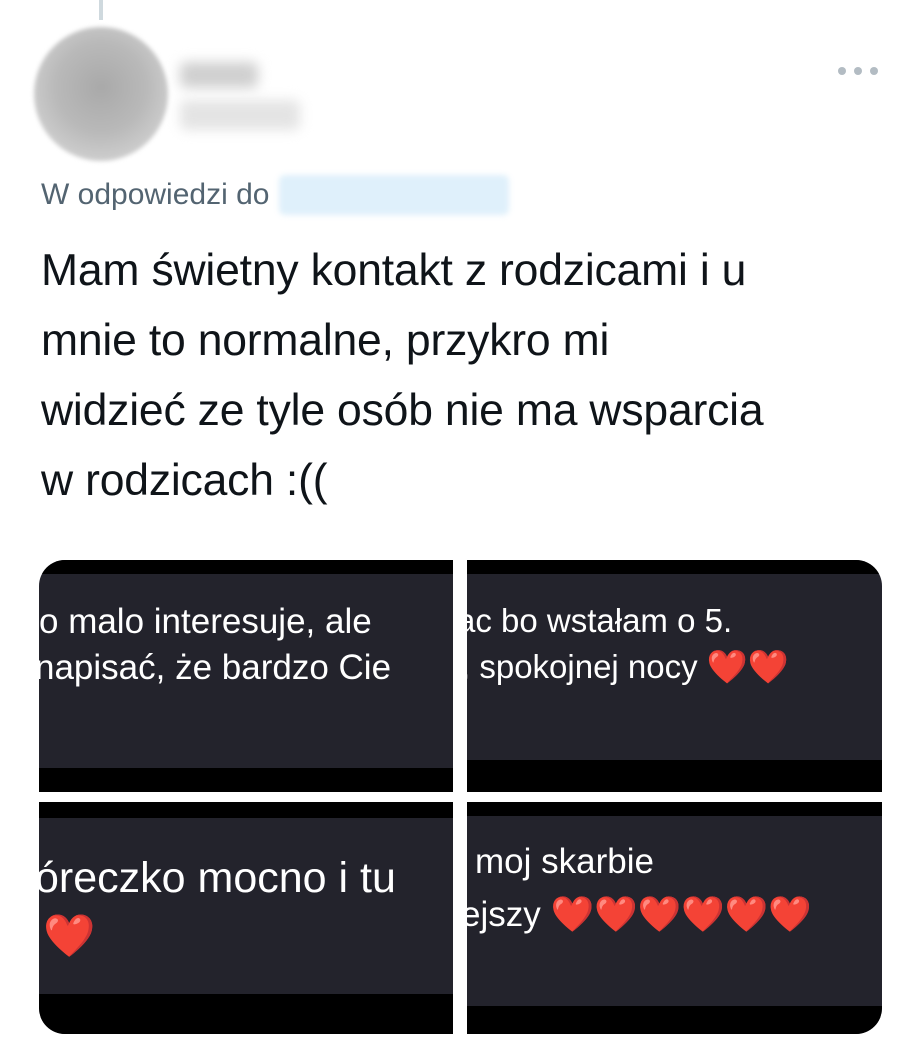 This screenshot has height=1055, width=900. I want to click on reply-context: W odpowiedzi do, so click(275, 195).